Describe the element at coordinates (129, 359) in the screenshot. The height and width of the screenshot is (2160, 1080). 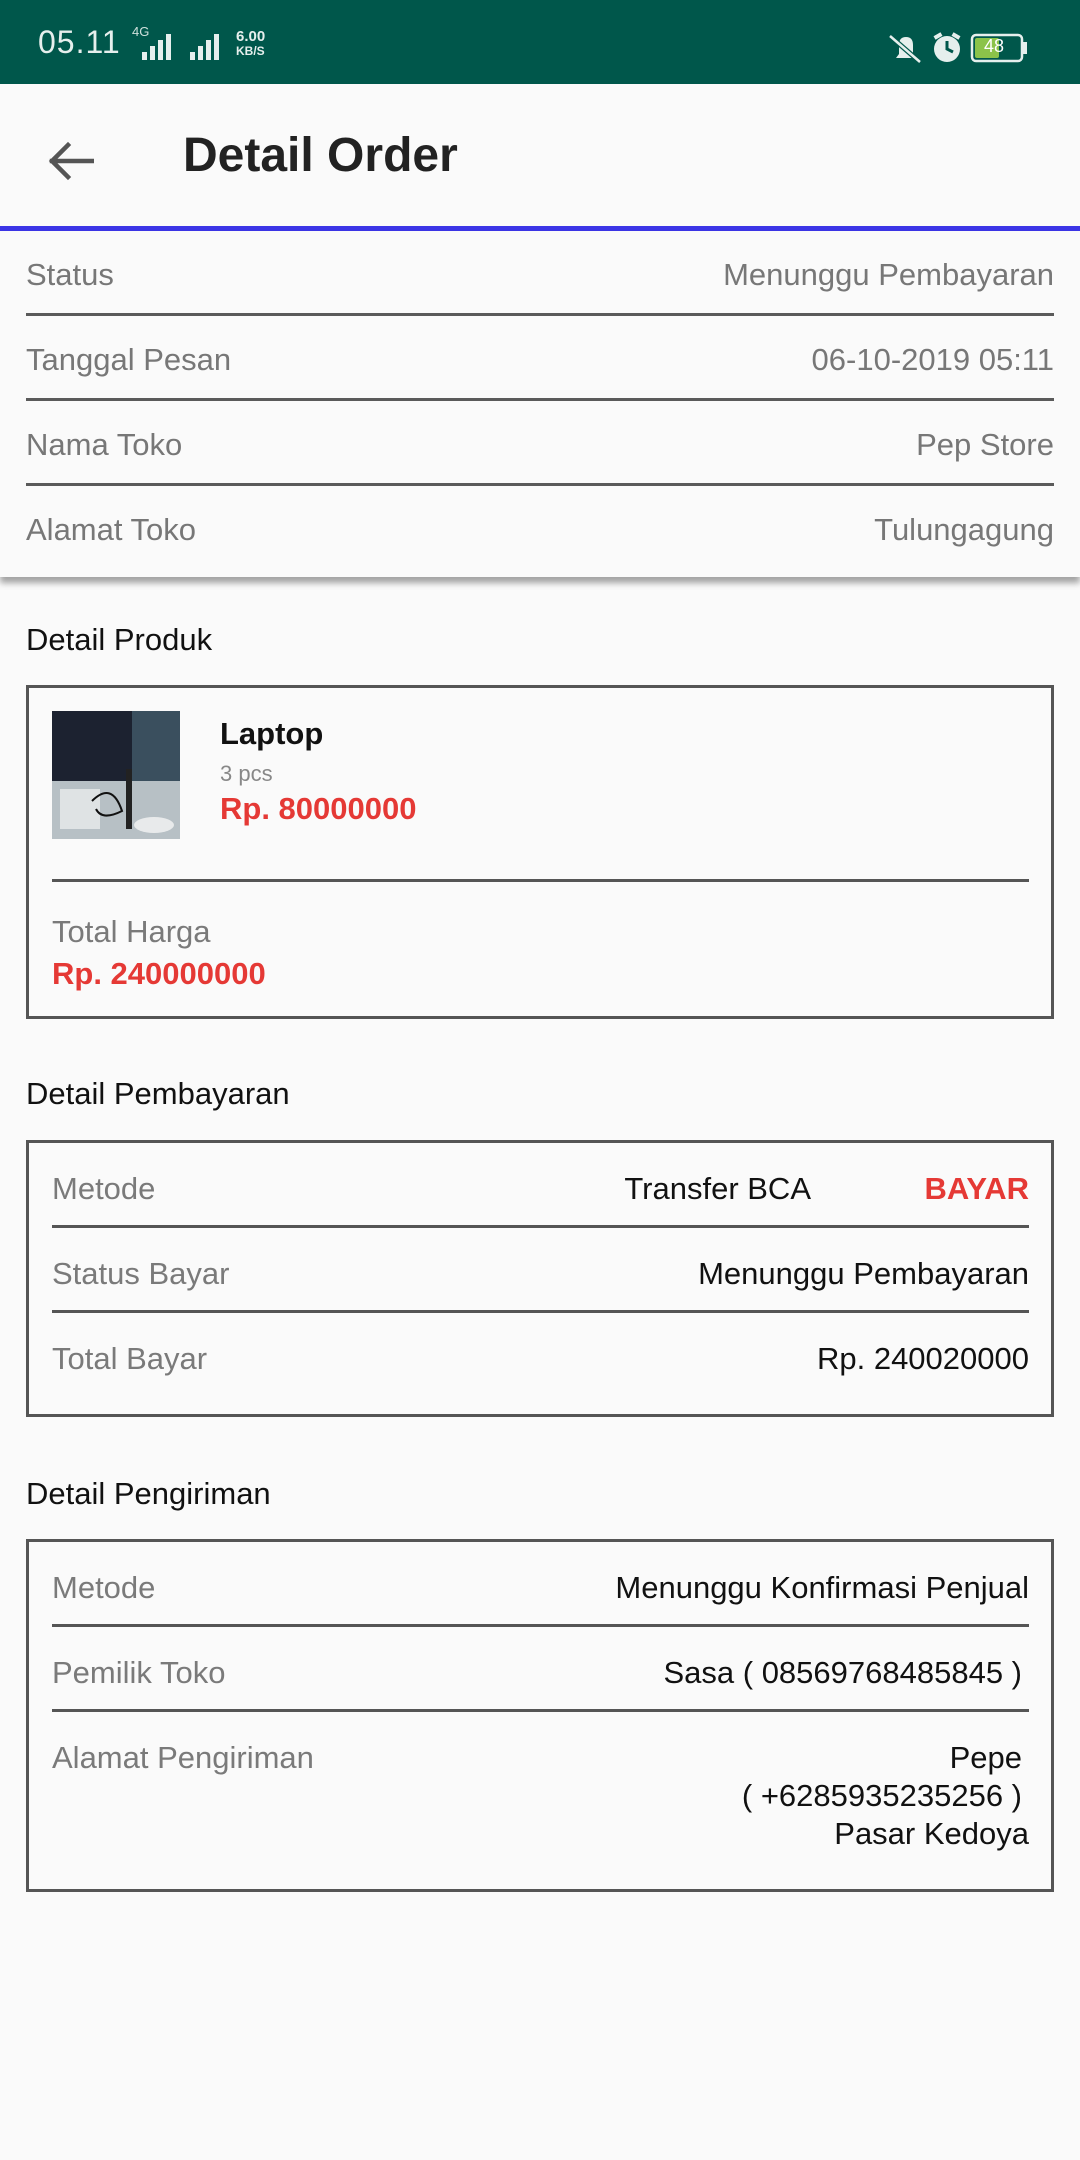
I see `order-info-label: Tanggal Pesan` at that location.